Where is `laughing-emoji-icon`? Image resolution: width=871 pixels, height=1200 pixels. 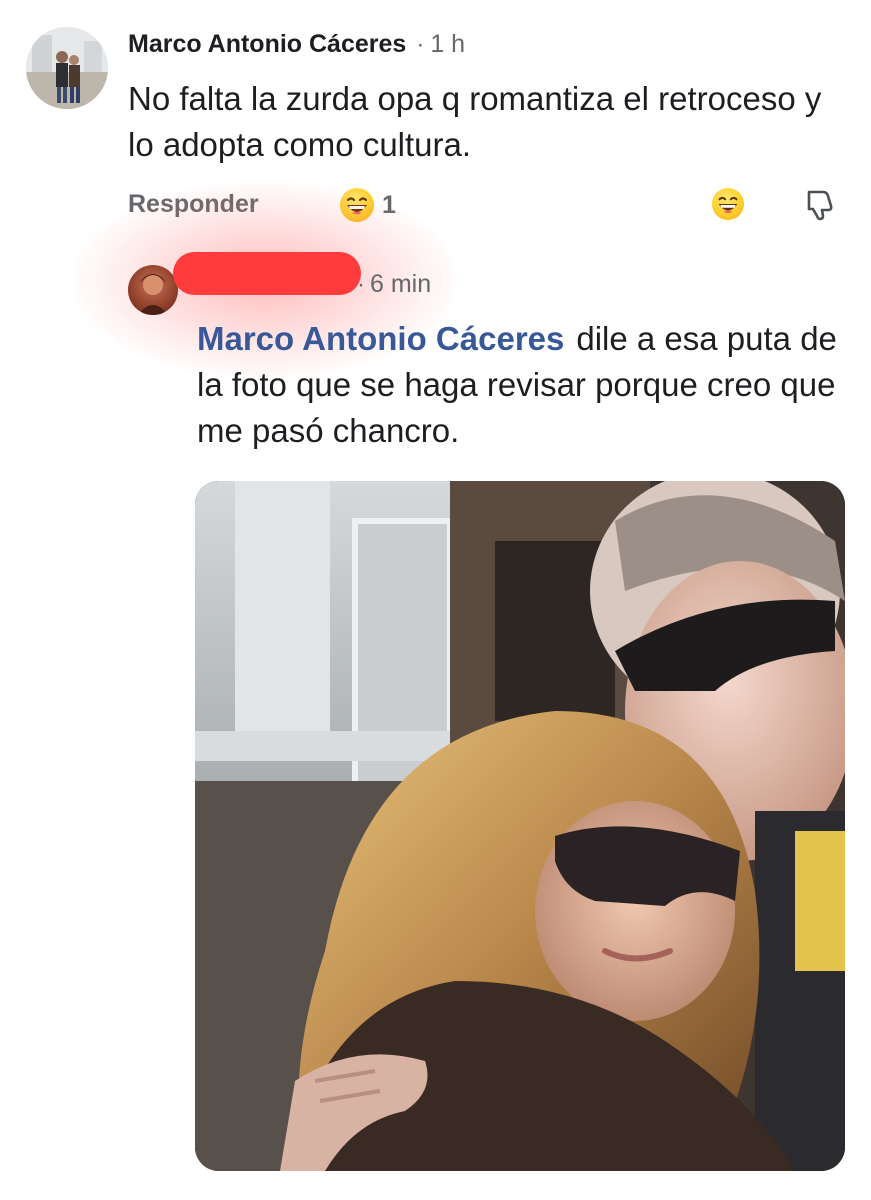
laughing-emoji-icon is located at coordinates (357, 205).